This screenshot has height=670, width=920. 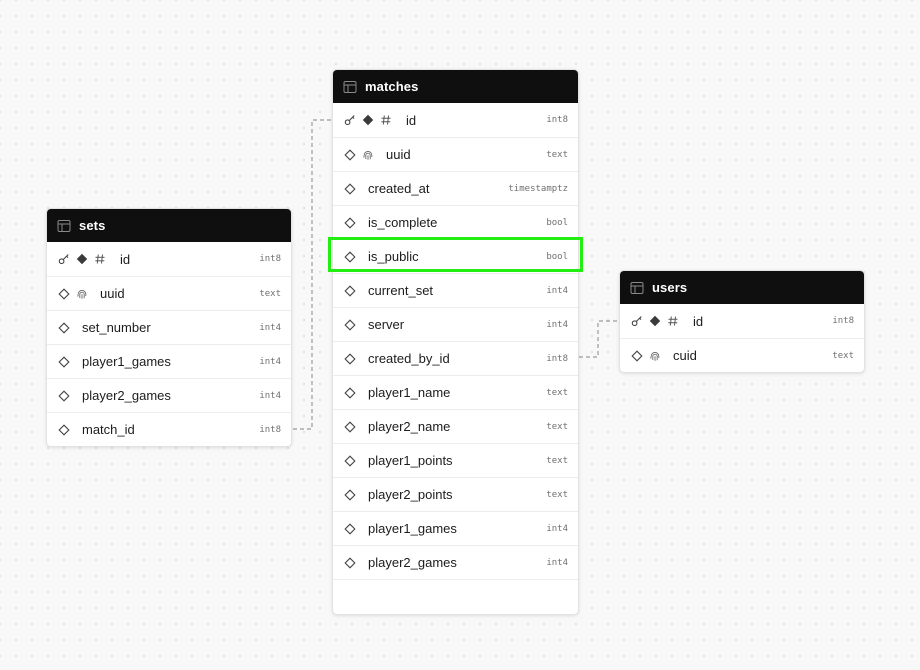 What do you see at coordinates (64, 226) in the screenshot?
I see `table-icon` at bounding box center [64, 226].